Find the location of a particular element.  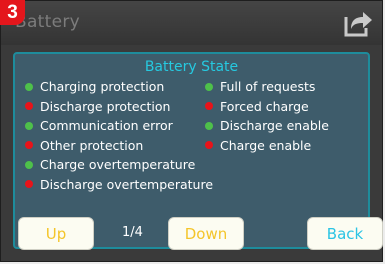

status-label: Charge enable is located at coordinates (266, 145).